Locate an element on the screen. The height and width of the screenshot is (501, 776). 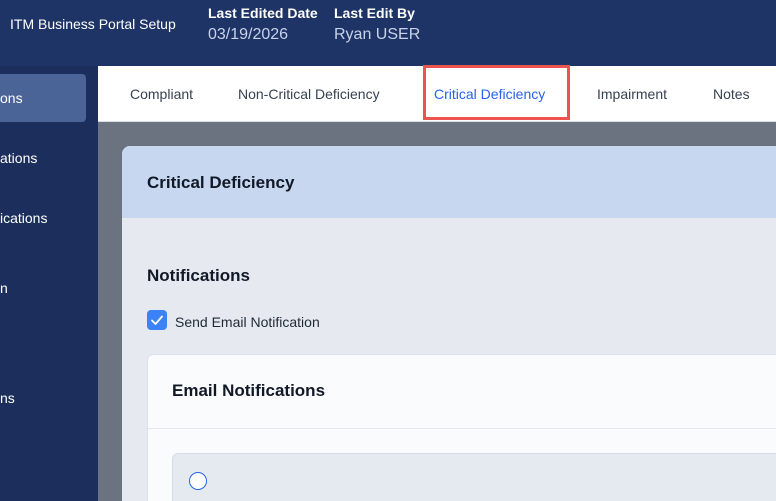
email-option-radio is located at coordinates (198, 481).